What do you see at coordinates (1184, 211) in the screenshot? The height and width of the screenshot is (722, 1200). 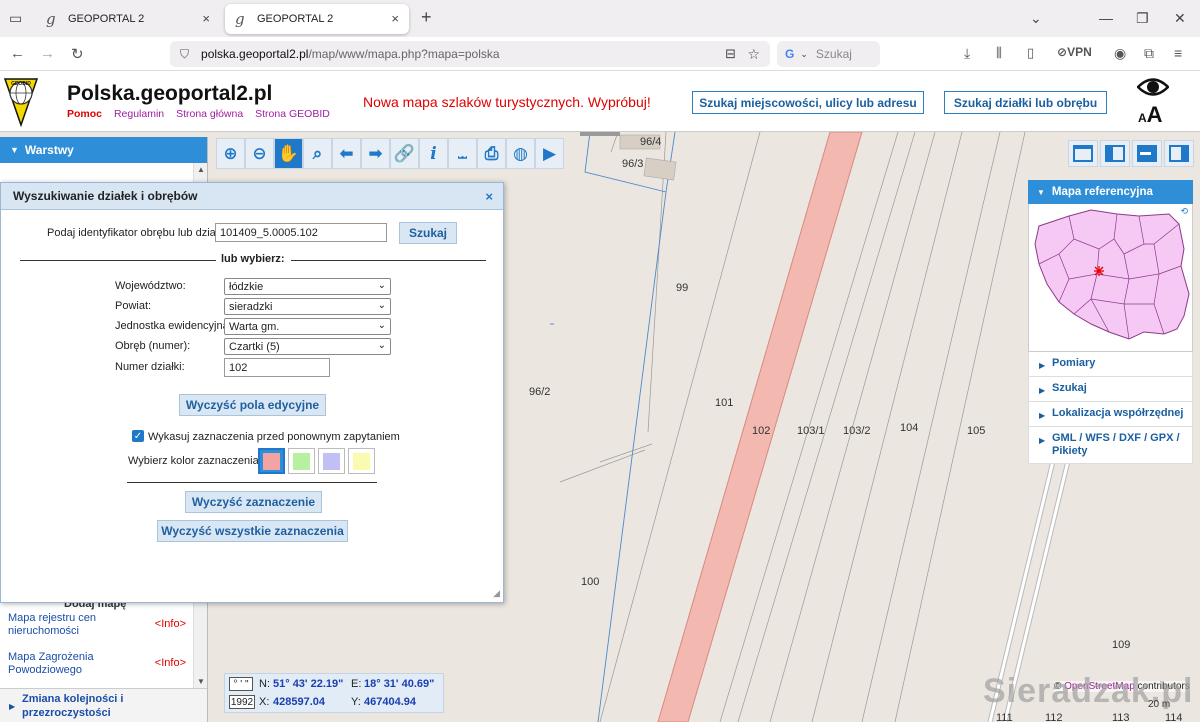 I see `refresh-icon: ⟲` at bounding box center [1184, 211].